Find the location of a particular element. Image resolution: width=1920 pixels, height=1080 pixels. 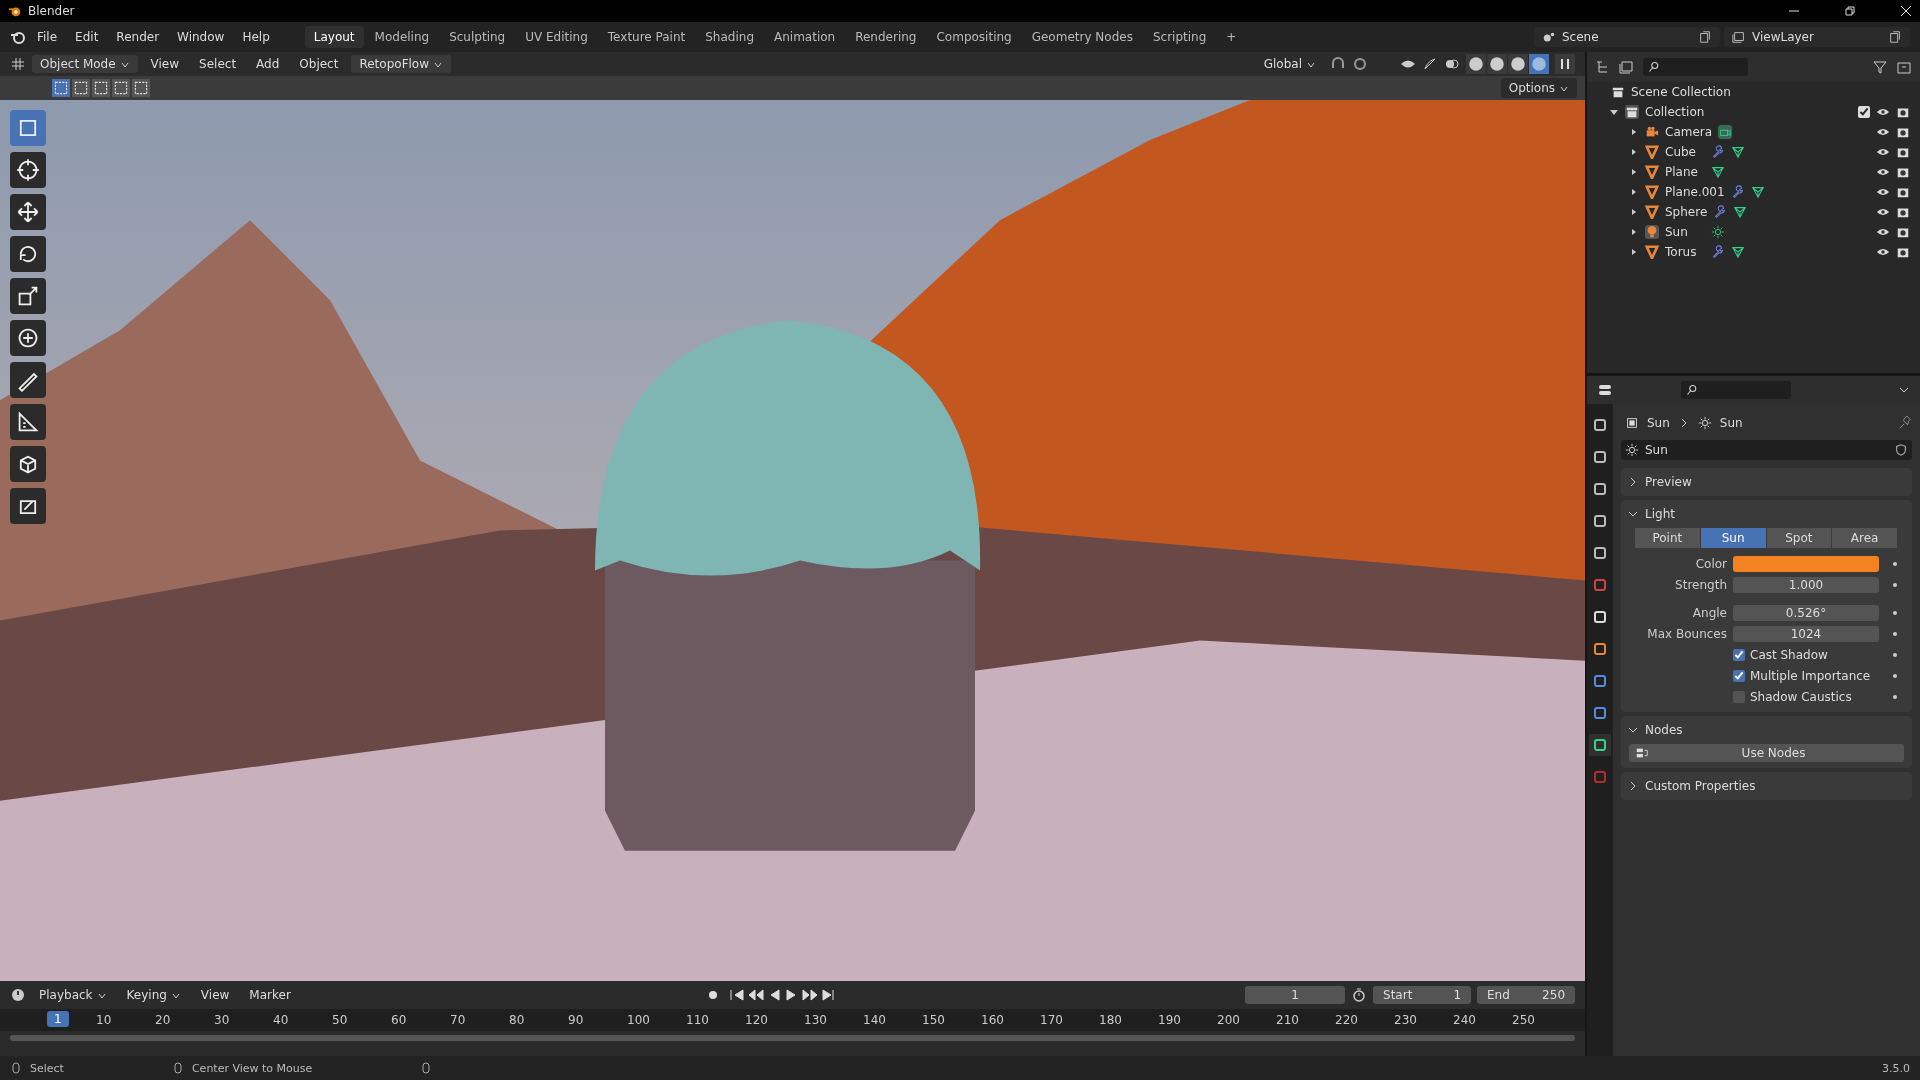

disclosure-triangle-icon is located at coordinates (1614, 112).